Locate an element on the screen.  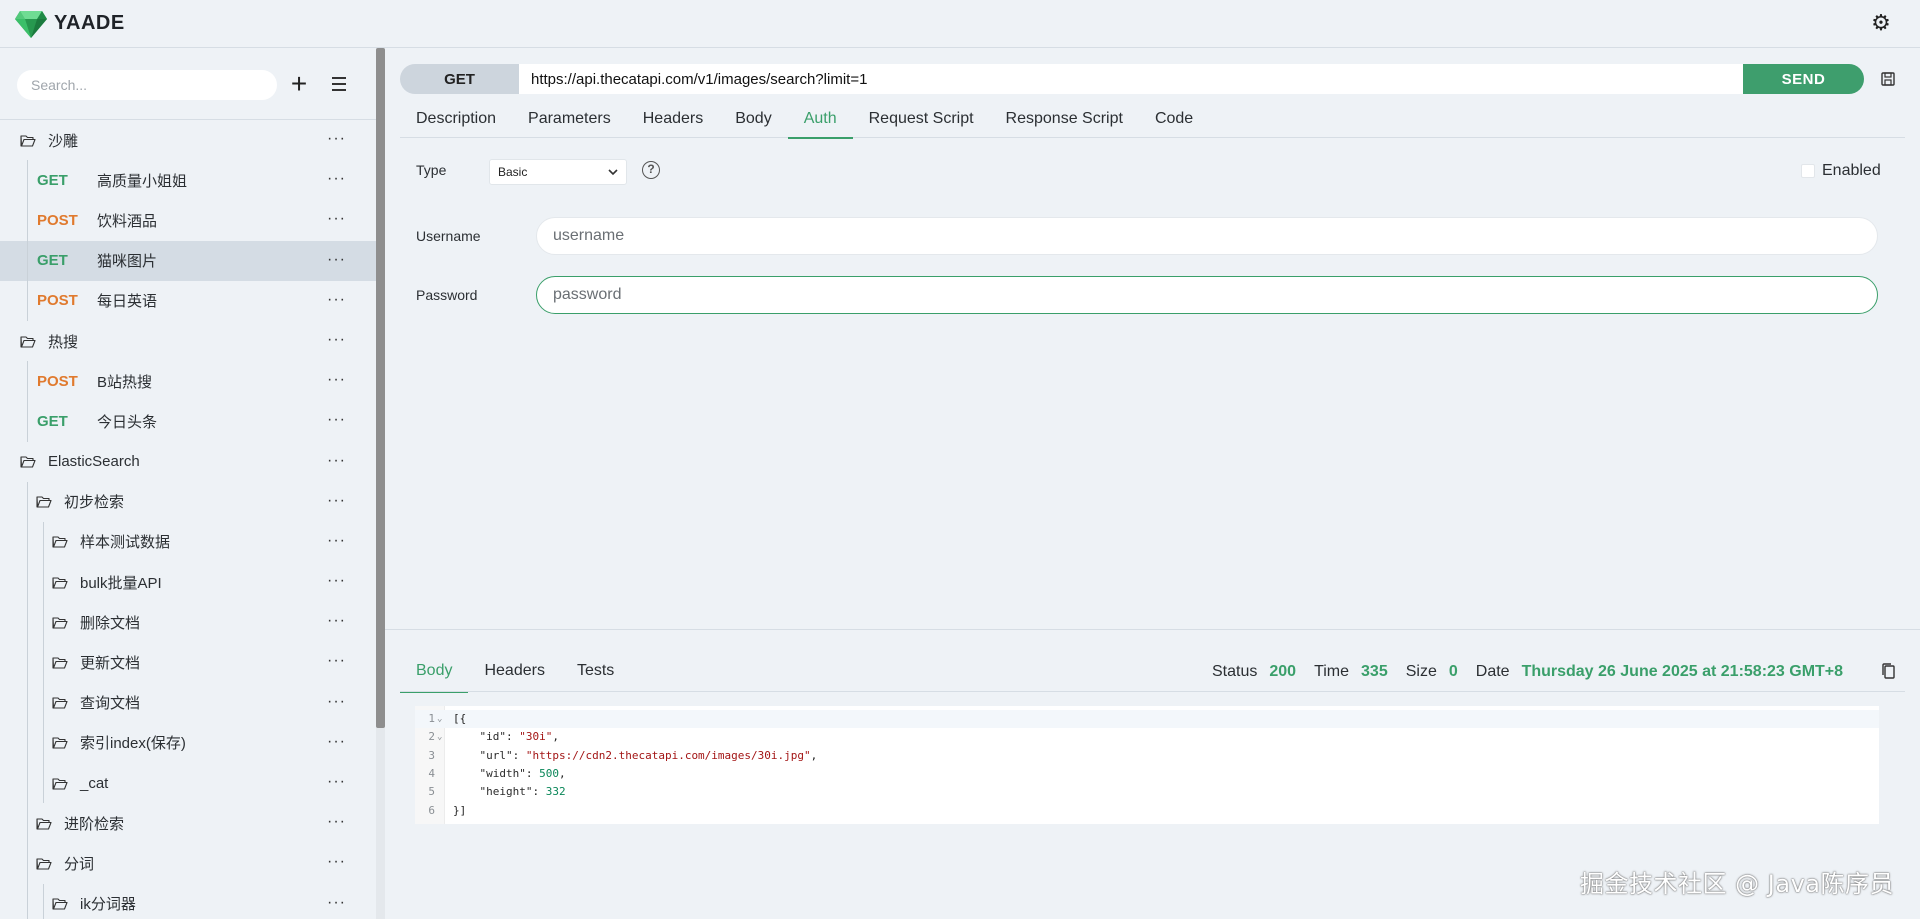
sidebar-folder: ElasticSearch ··· is located at coordinates (188, 462).